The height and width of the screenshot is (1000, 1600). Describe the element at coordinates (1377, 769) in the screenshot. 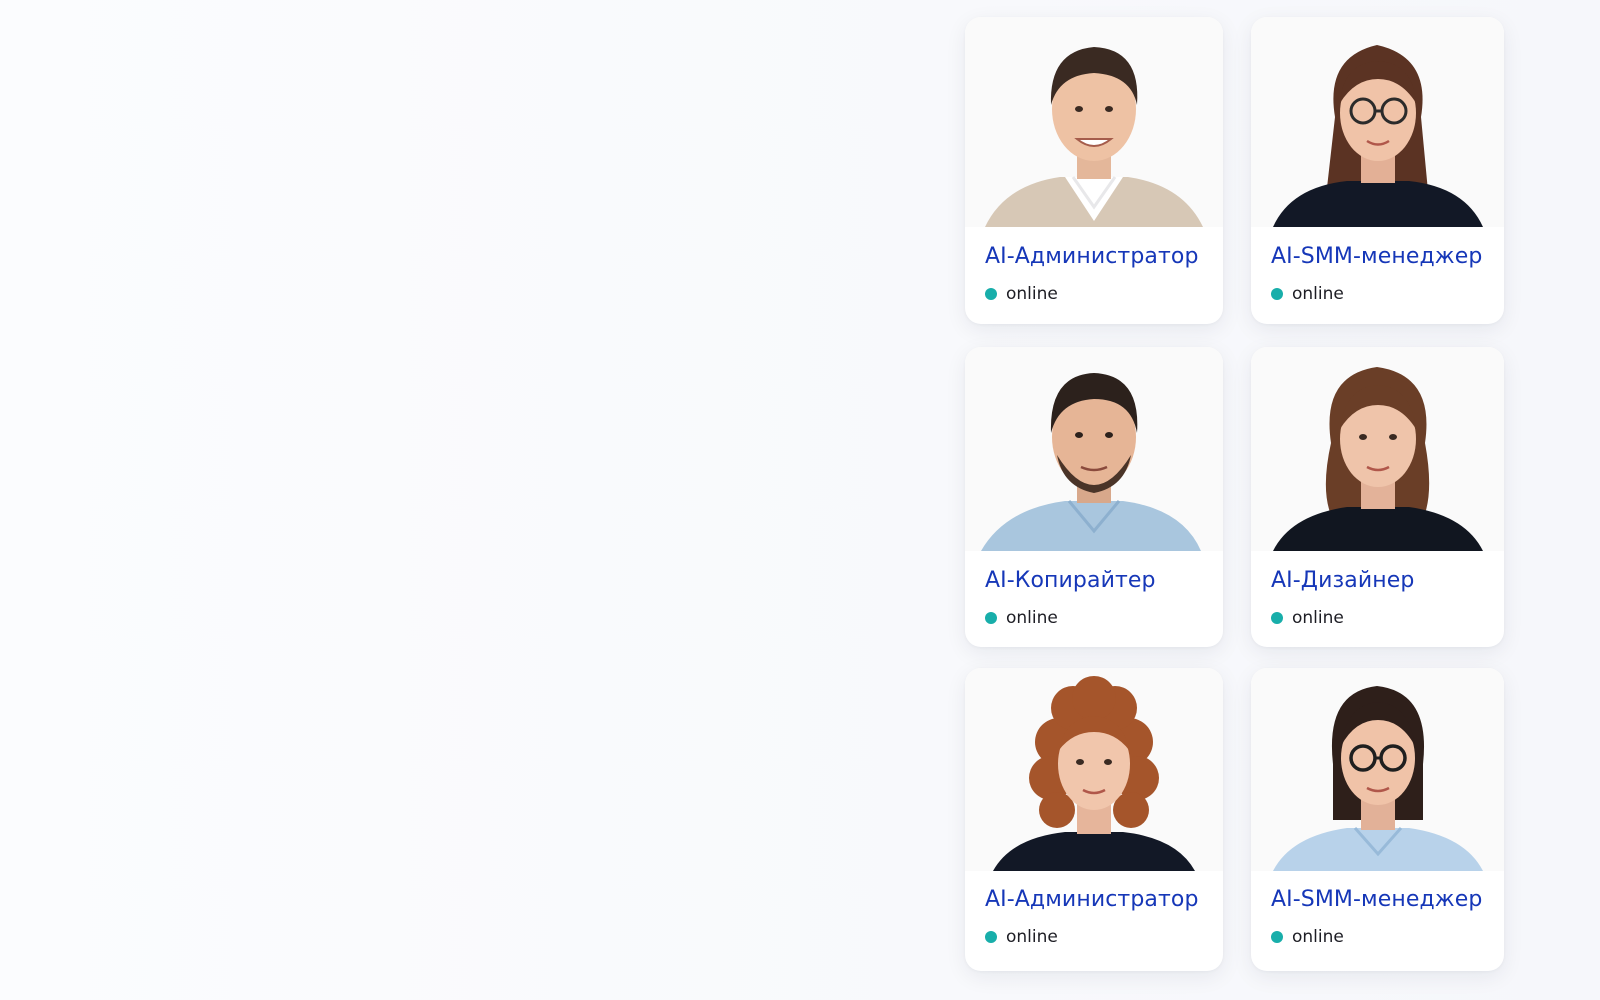

I see `avatar-woman-bob-glasses-icon` at that location.